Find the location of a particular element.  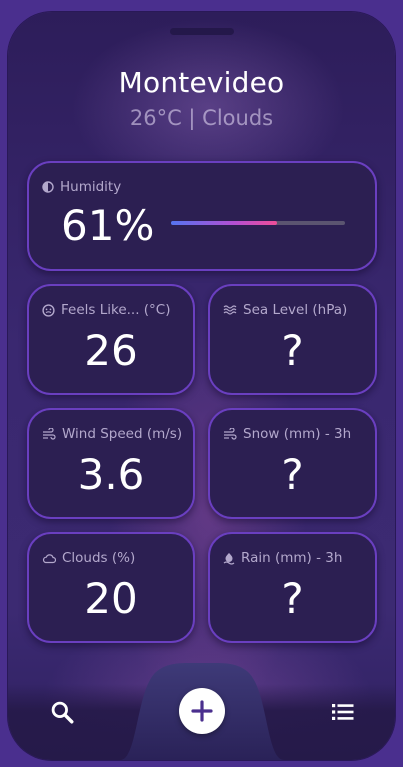

cloud-icon is located at coordinates (49, 558).